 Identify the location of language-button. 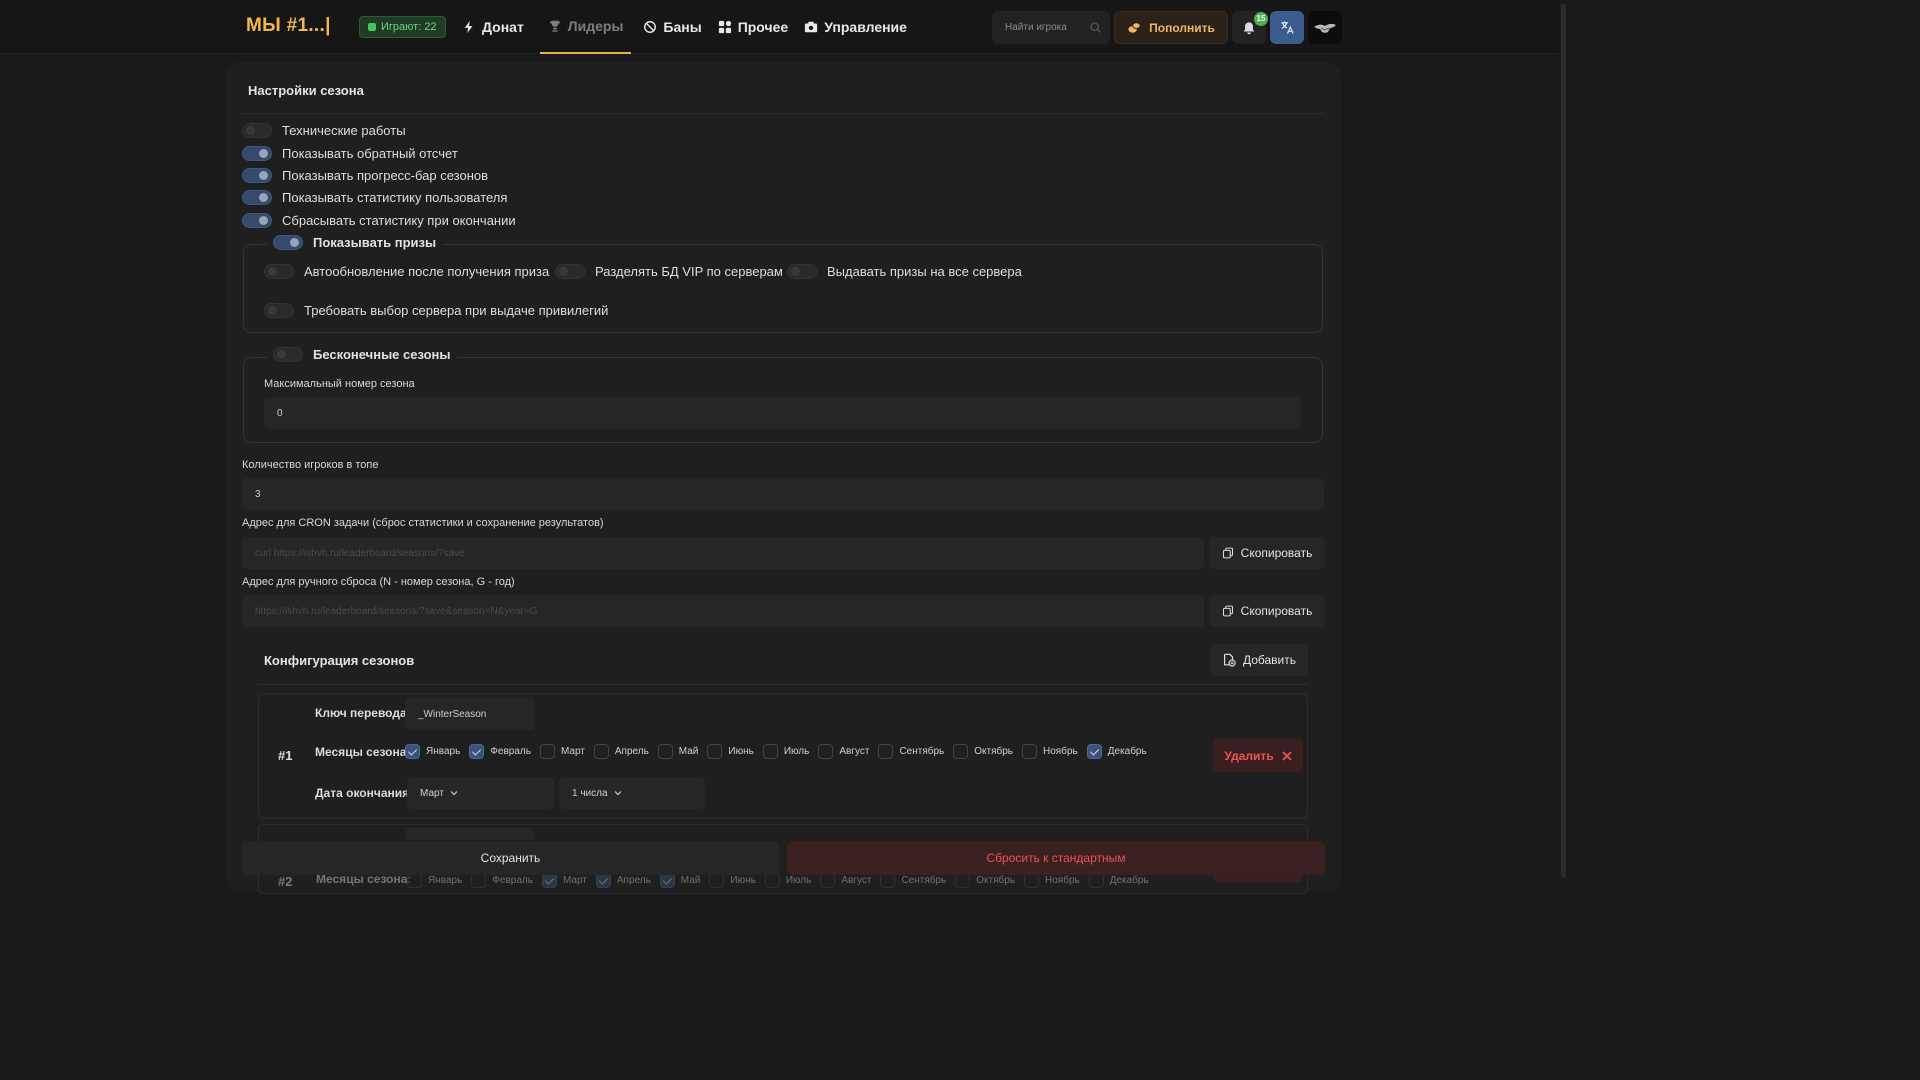
(1287, 27).